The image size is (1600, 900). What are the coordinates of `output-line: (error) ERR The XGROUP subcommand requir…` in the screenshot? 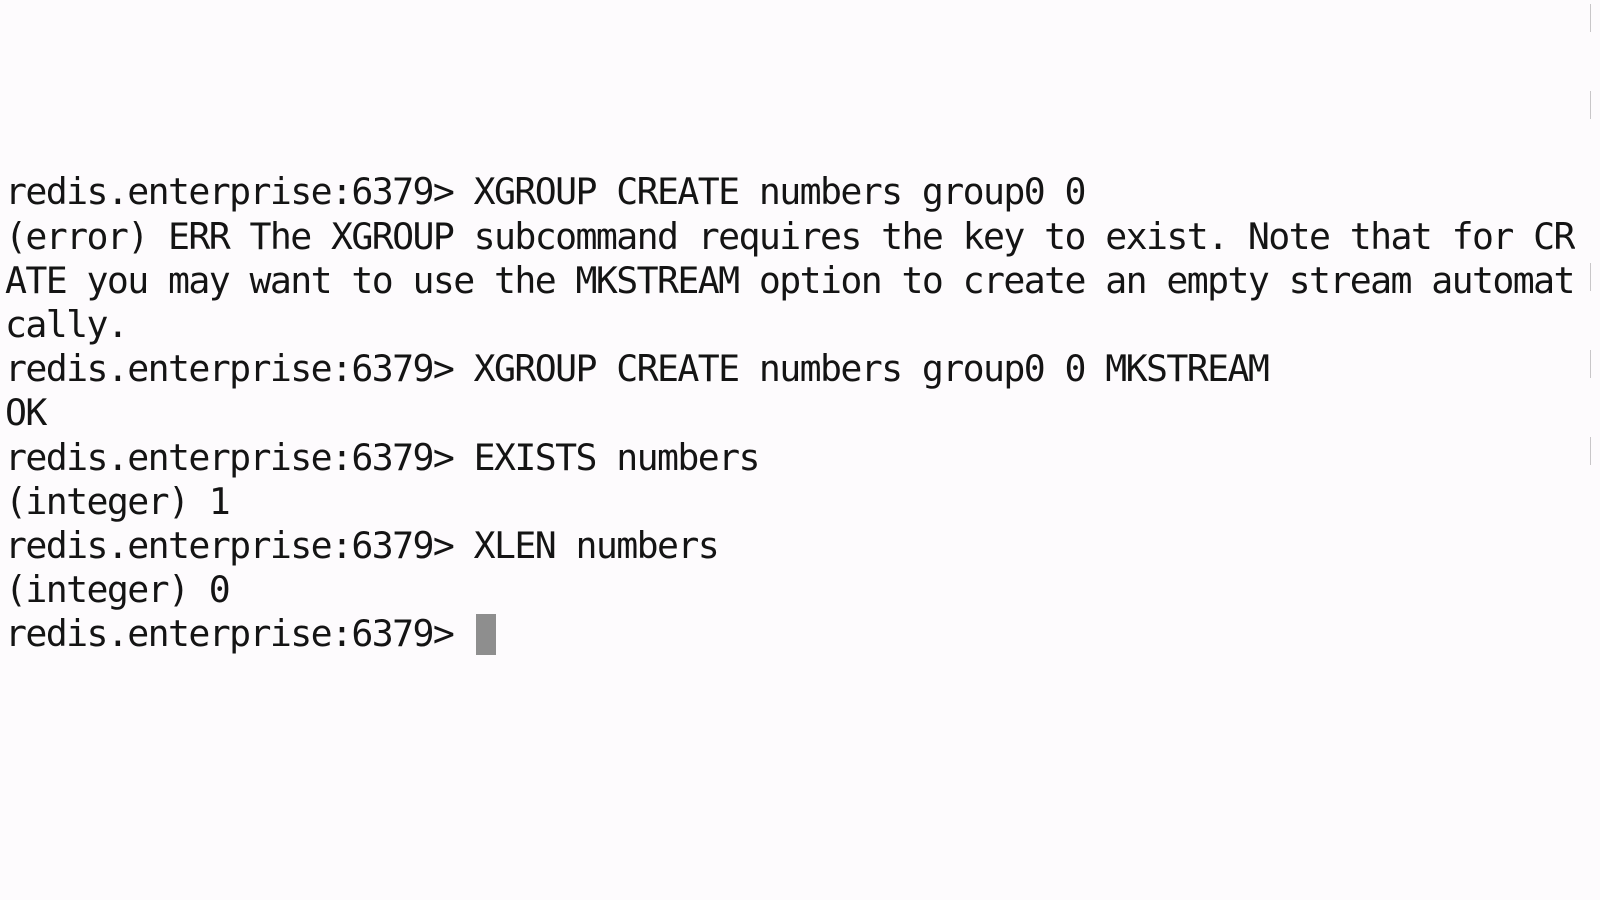 It's located at (790, 236).